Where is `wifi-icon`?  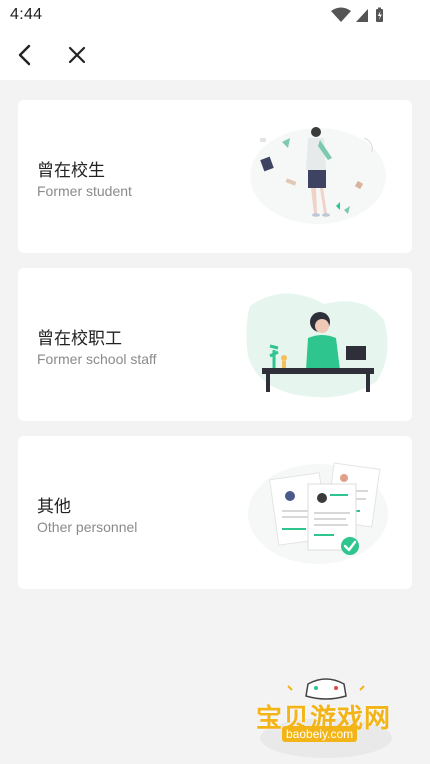 wifi-icon is located at coordinates (341, 14).